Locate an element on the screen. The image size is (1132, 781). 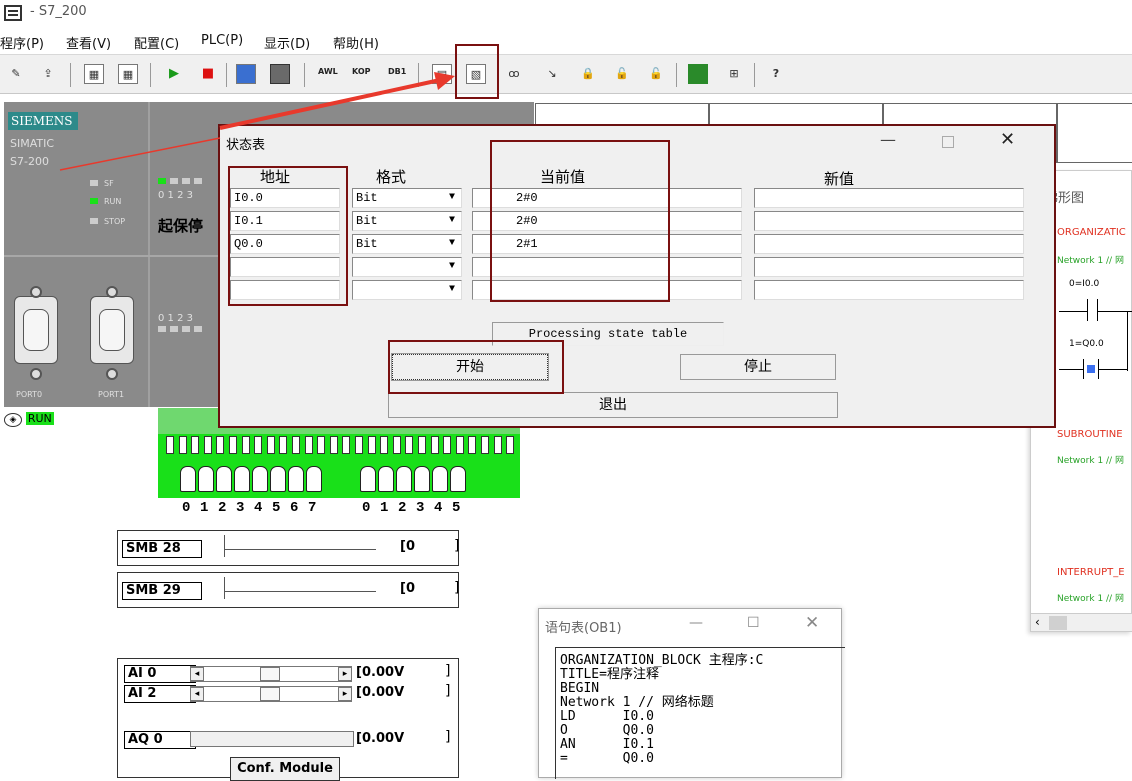
monitor-dark-icon is located at coordinates (280, 74).